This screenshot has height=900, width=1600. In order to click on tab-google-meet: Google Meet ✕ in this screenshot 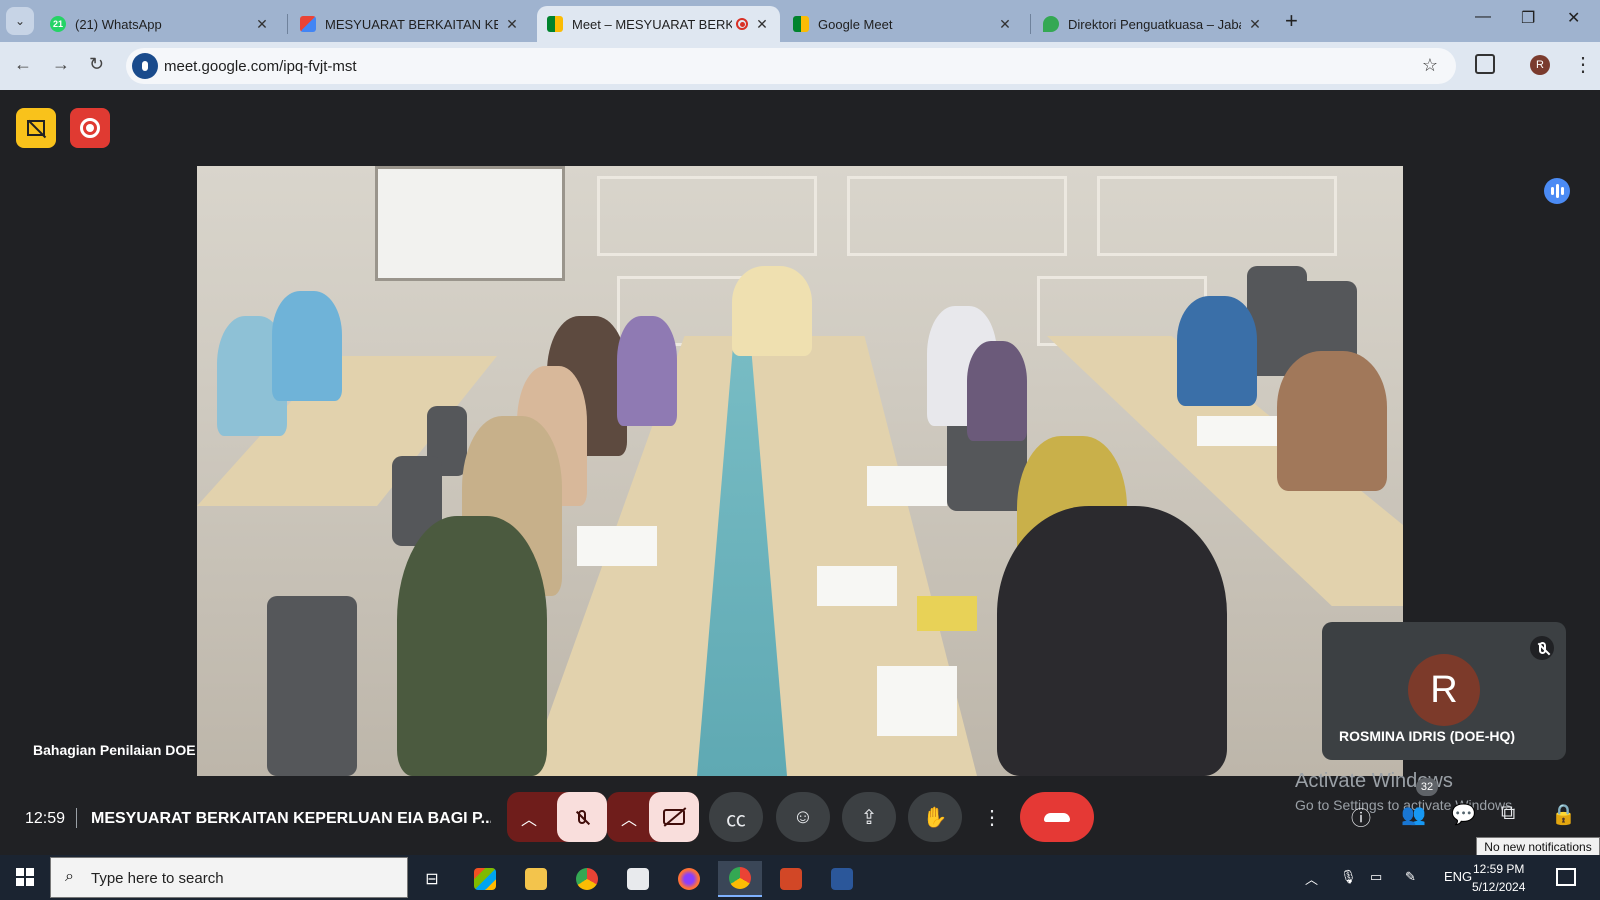, I will do `click(903, 24)`.